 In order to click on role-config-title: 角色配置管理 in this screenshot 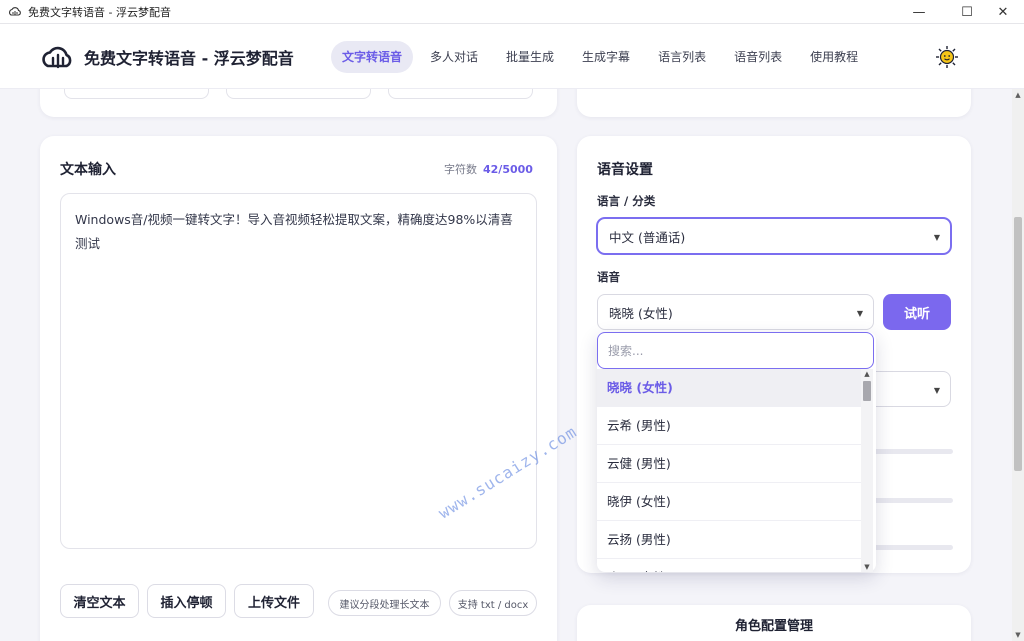, I will do `click(774, 624)`.